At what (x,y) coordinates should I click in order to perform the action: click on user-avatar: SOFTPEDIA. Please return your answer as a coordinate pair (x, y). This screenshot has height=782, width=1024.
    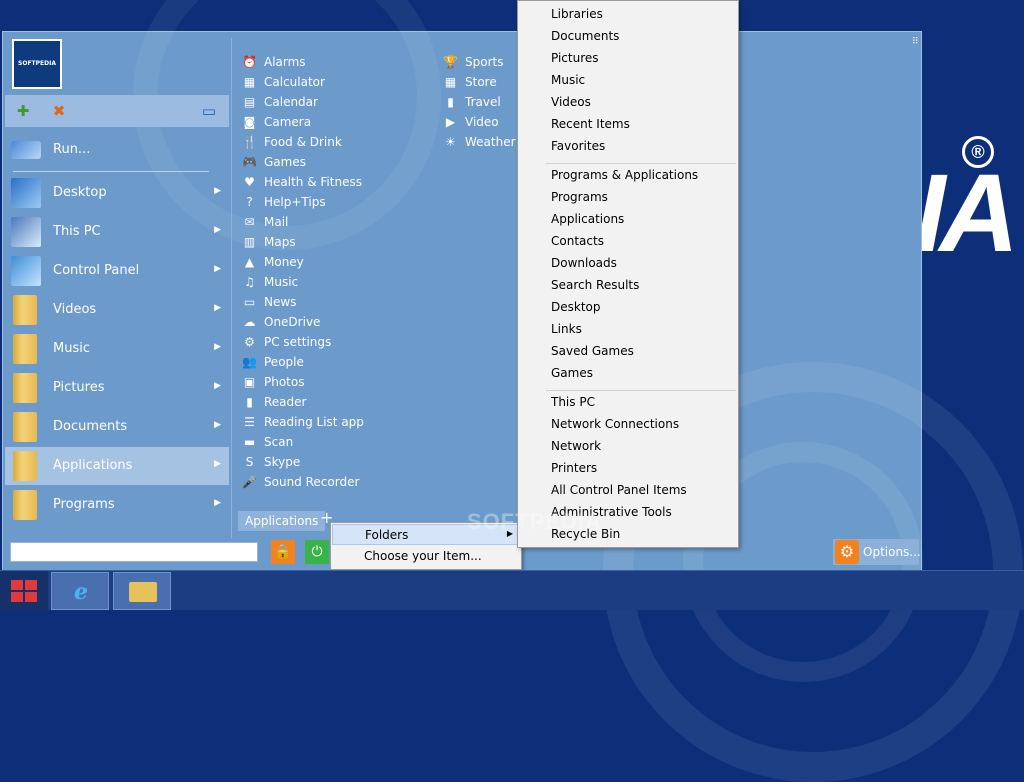
    Looking at the image, I should click on (37, 64).